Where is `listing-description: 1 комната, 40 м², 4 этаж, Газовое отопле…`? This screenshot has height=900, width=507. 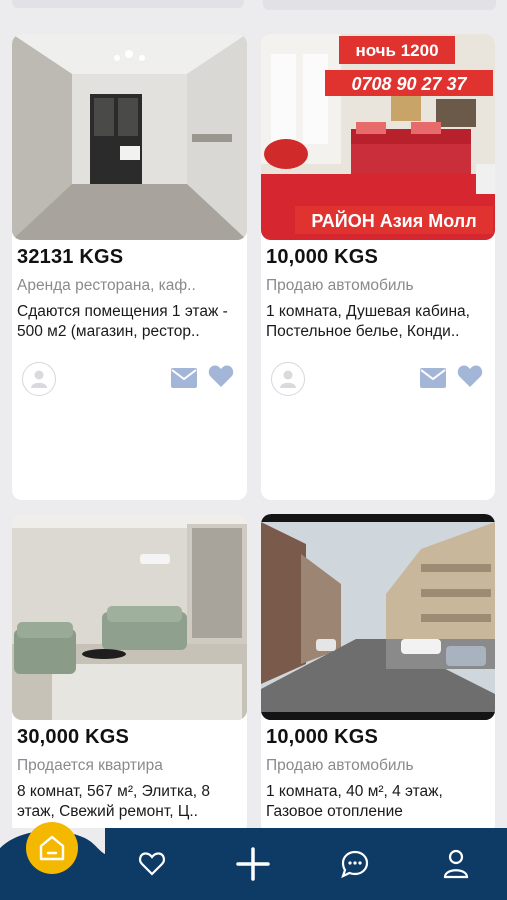 listing-description: 1 комната, 40 м², 4 этаж, Газовое отопле… is located at coordinates (354, 801).